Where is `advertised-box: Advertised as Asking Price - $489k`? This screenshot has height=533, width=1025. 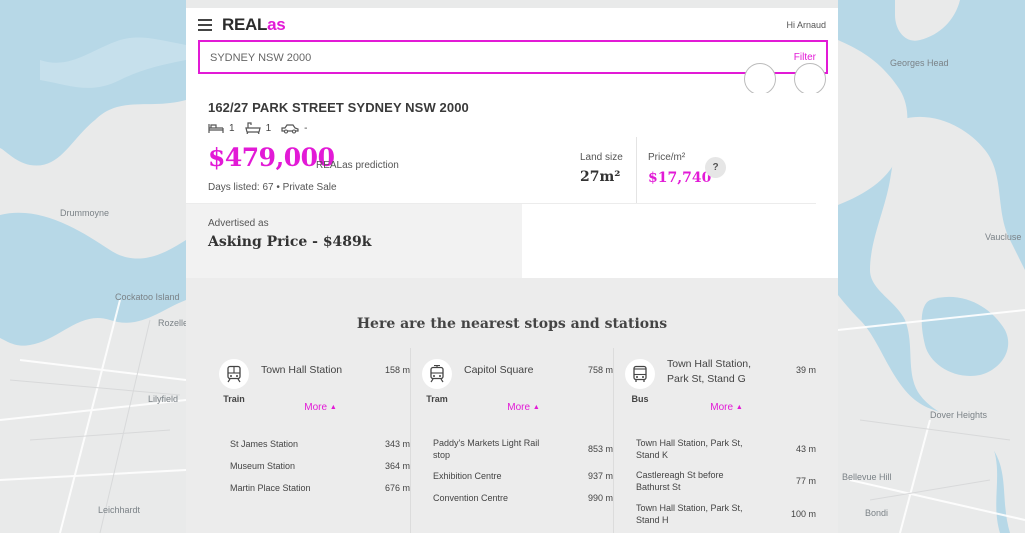 advertised-box: Advertised as Asking Price - $489k is located at coordinates (354, 241).